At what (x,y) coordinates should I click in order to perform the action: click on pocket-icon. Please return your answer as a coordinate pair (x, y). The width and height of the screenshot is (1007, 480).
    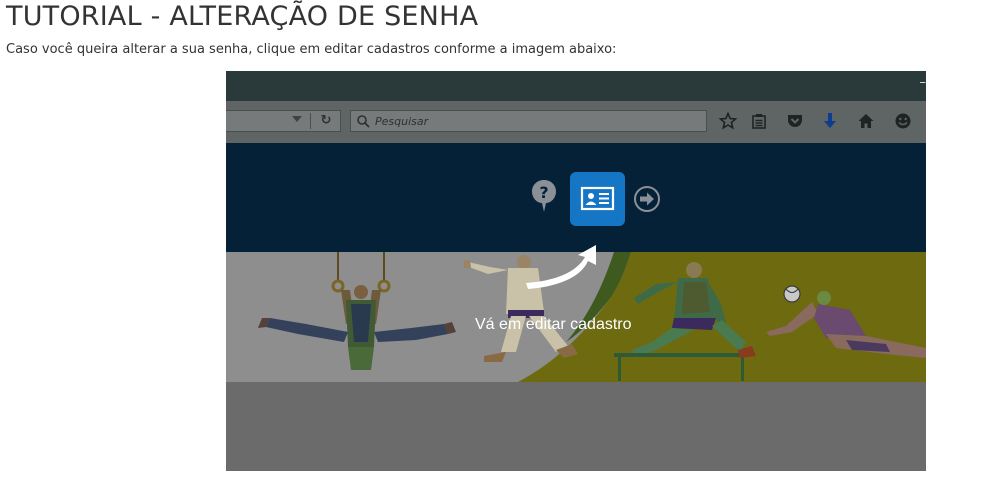
    Looking at the image, I should click on (795, 121).